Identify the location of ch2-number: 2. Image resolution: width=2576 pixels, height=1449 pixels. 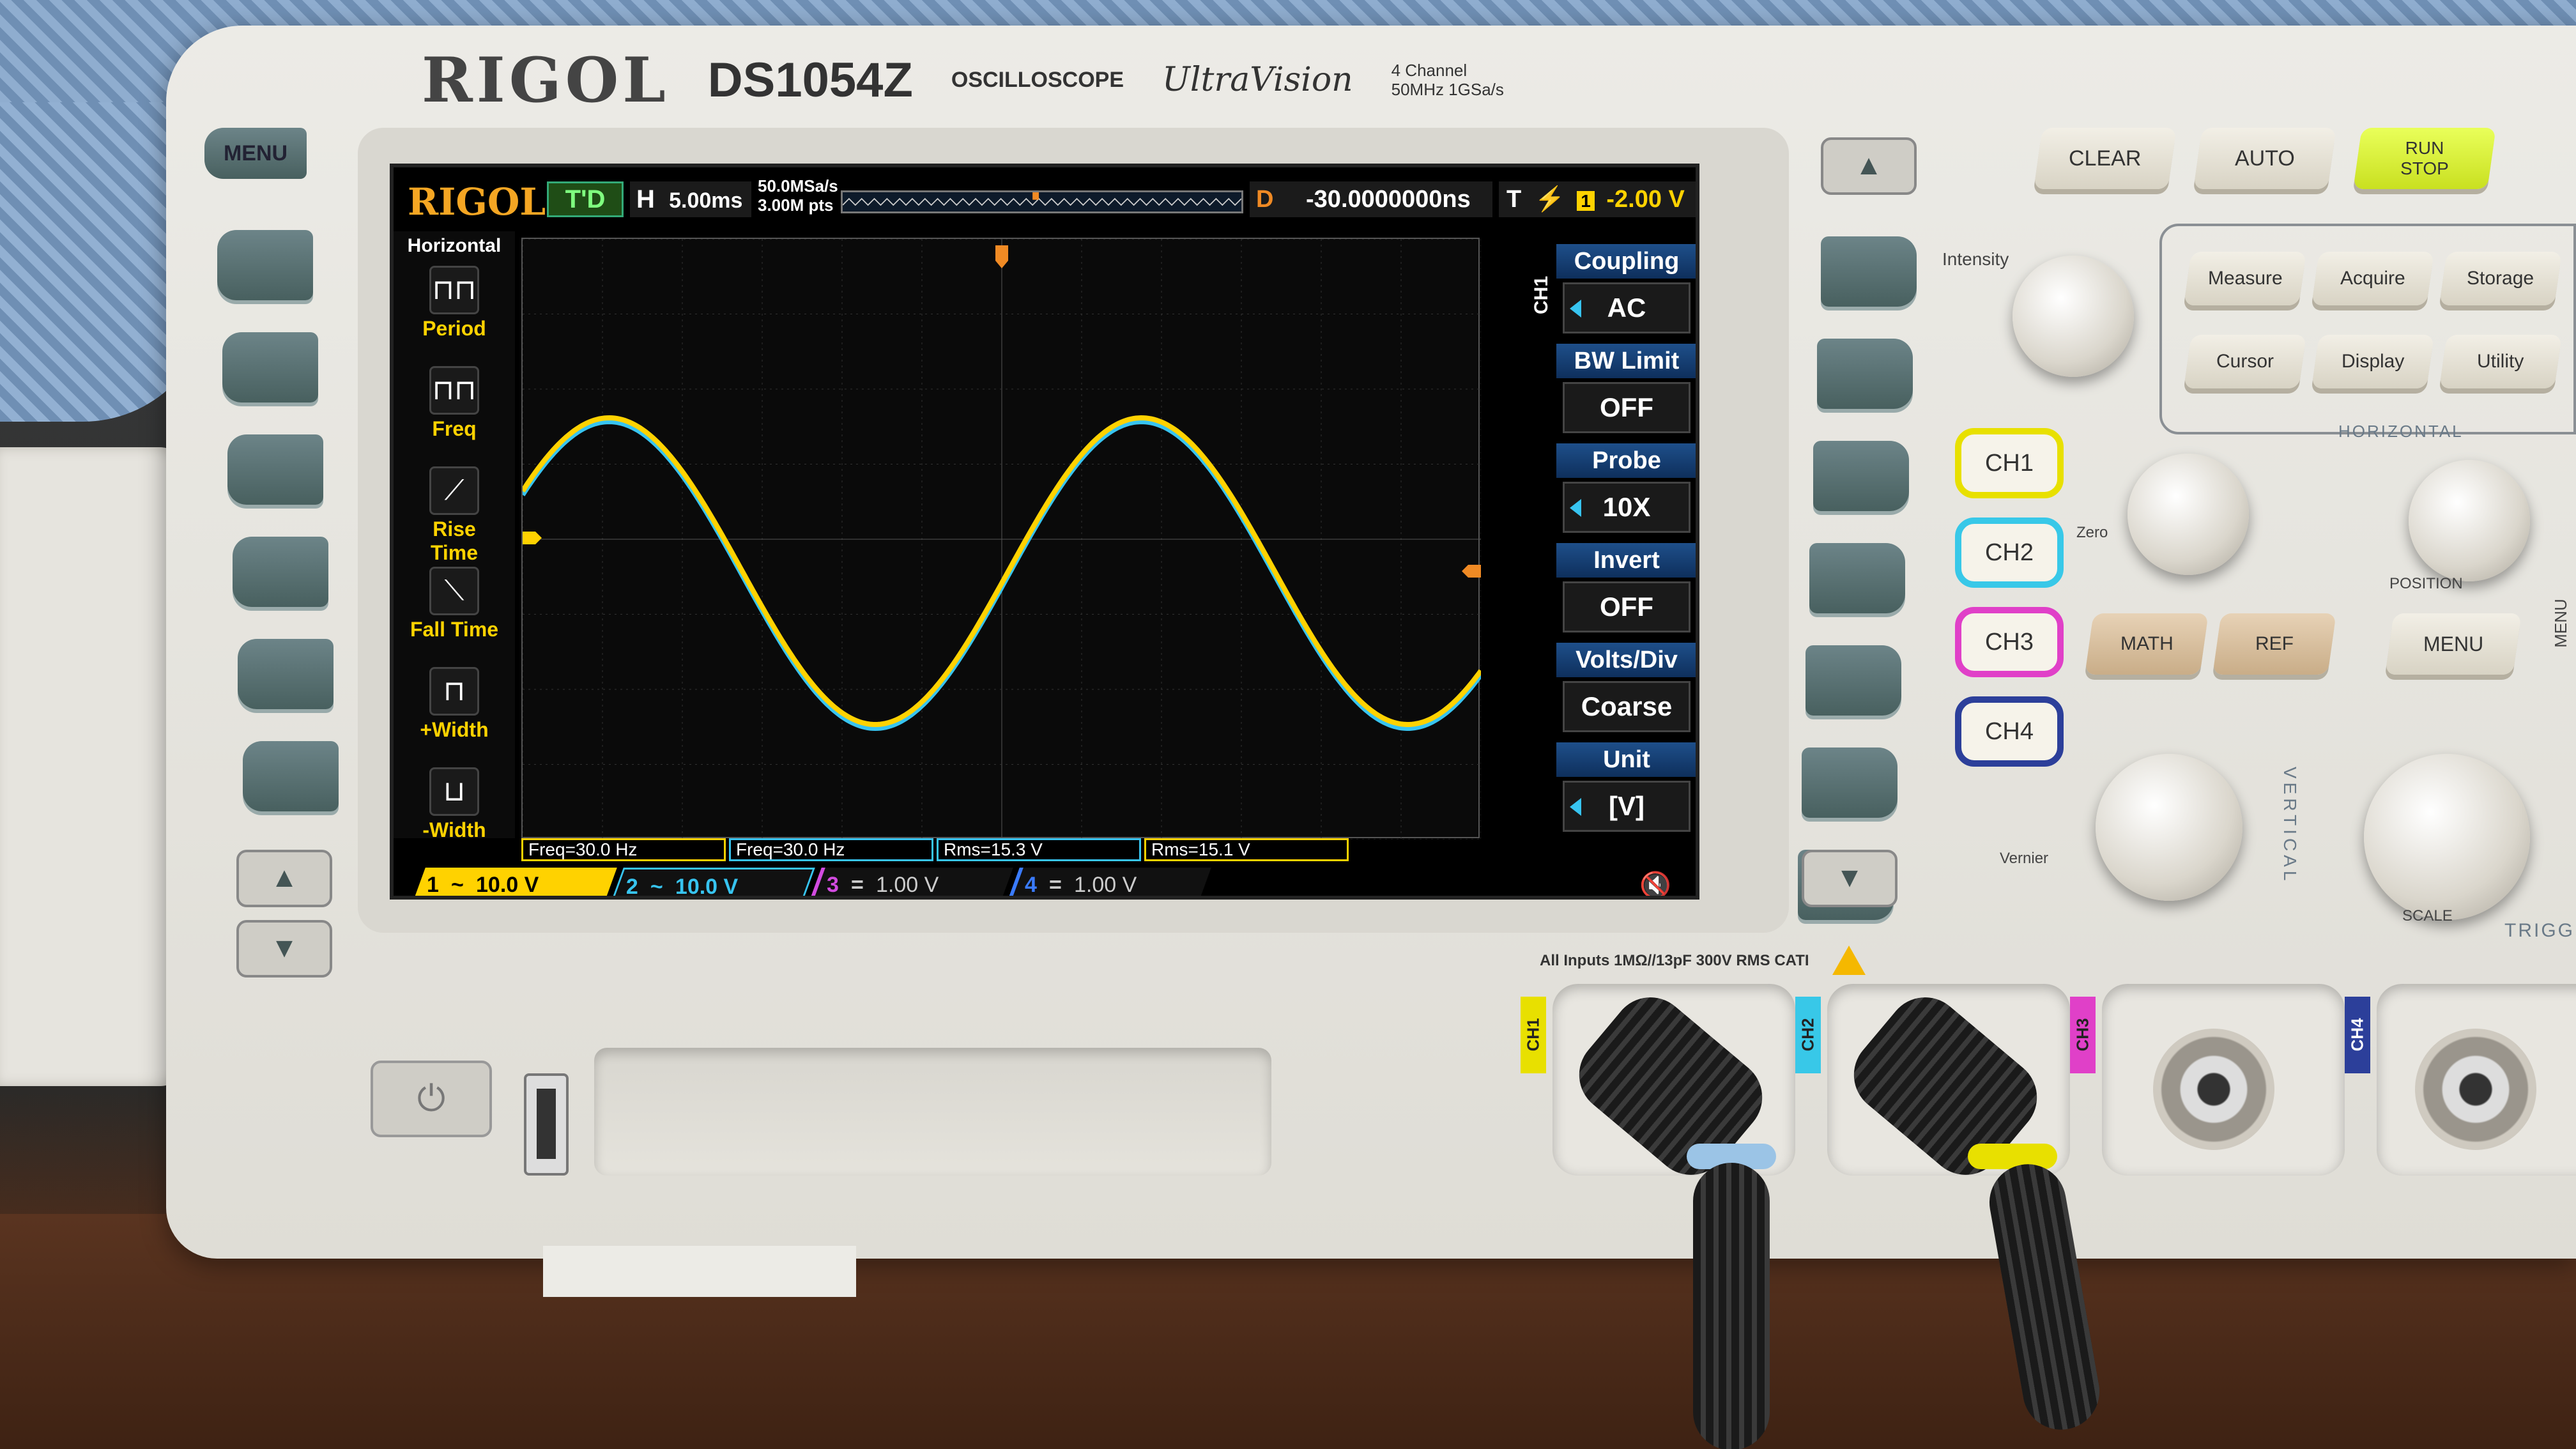
(631, 887).